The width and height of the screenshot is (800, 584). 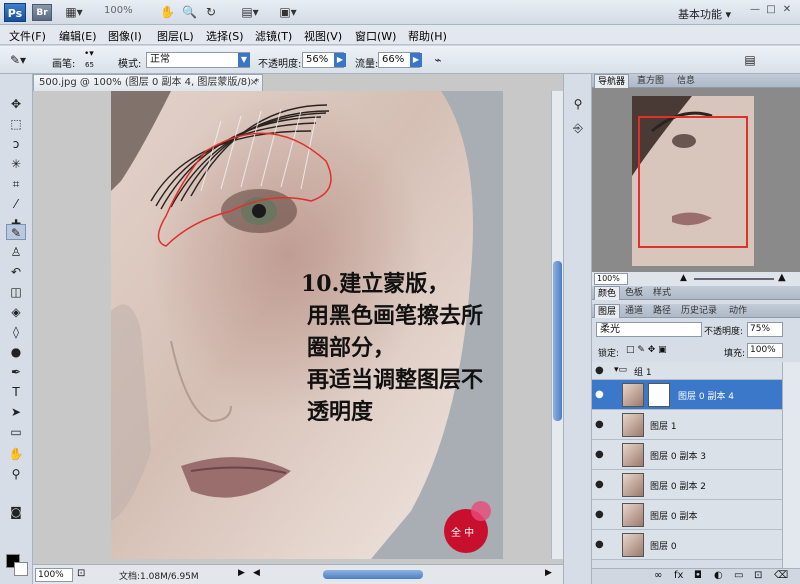 I want to click on layer-row-4: ● 图层 0 副本, so click(x=687, y=515).